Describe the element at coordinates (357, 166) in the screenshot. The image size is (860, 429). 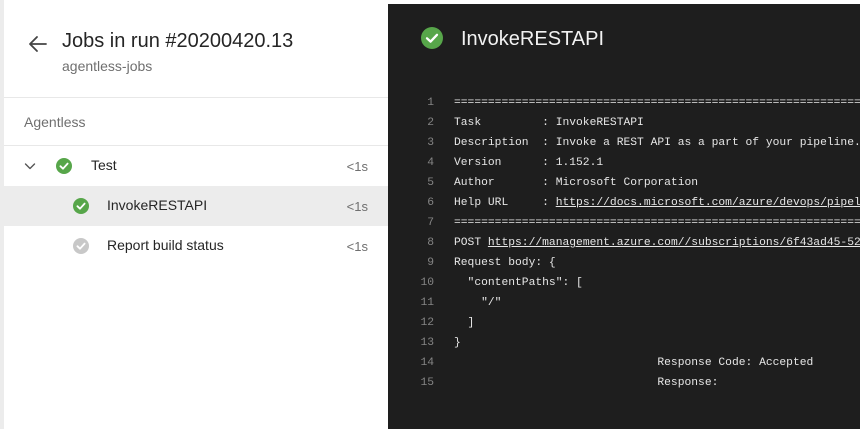
I see `job-duration: <1s` at that location.